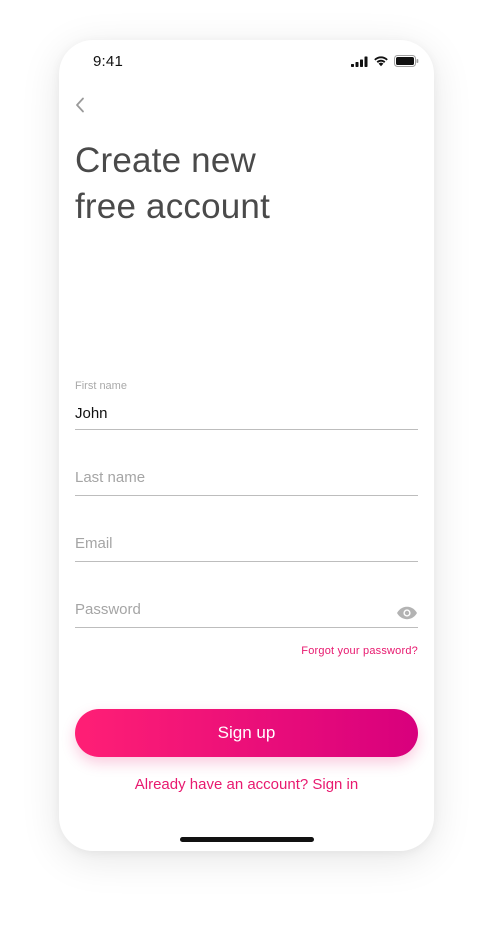  I want to click on eye-icon, so click(407, 613).